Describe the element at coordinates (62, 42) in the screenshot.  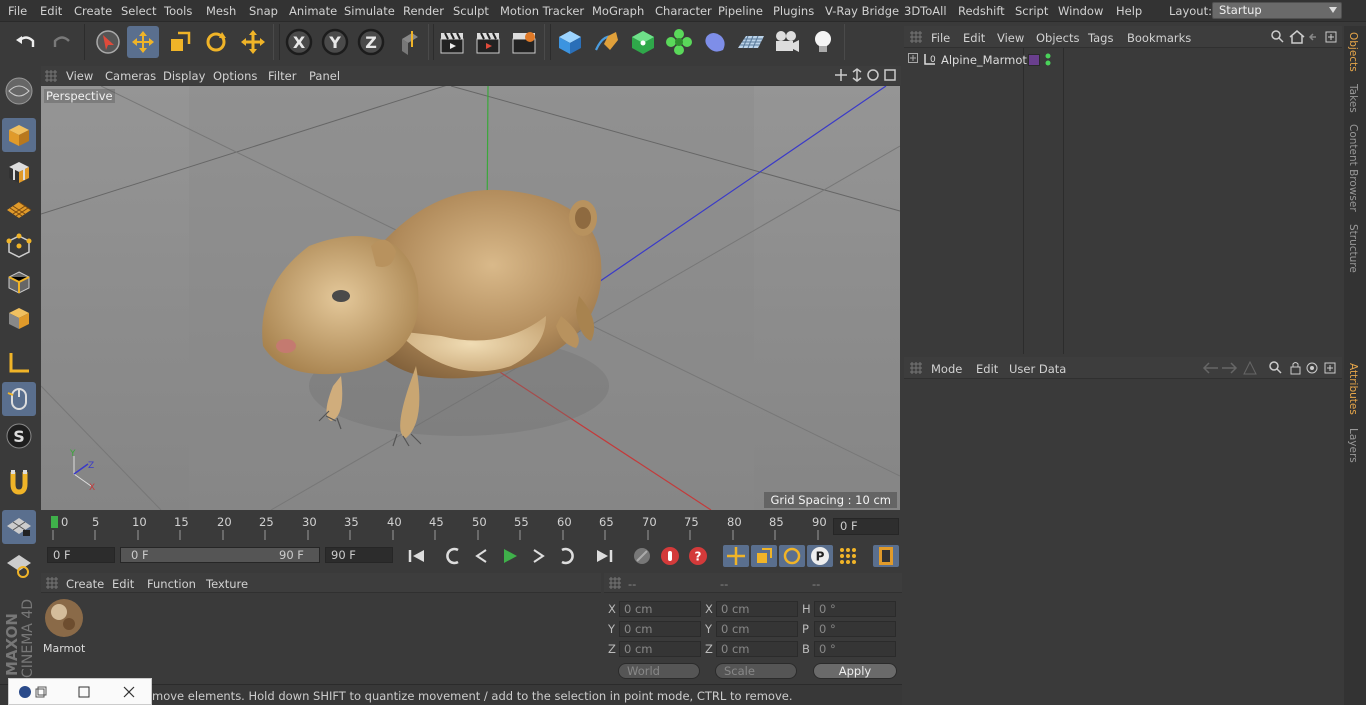
I see `redo-button` at that location.